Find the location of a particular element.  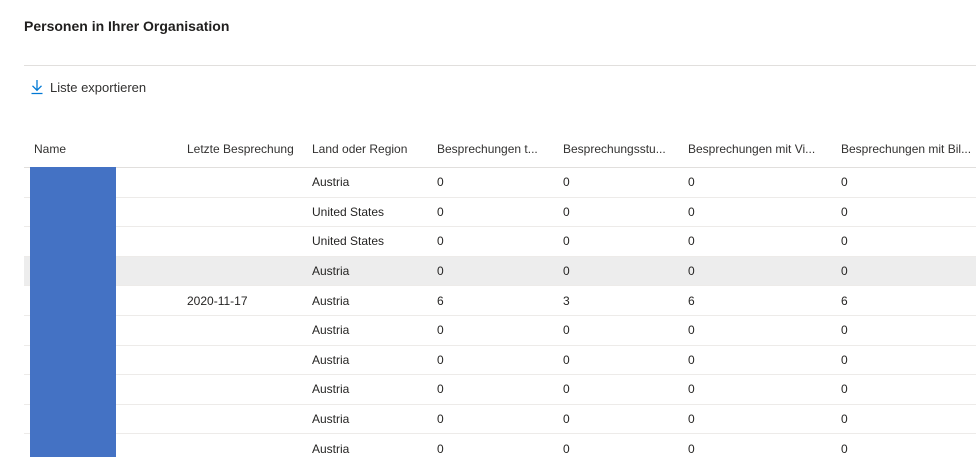

export-list-label: Liste exportieren is located at coordinates (98, 87).